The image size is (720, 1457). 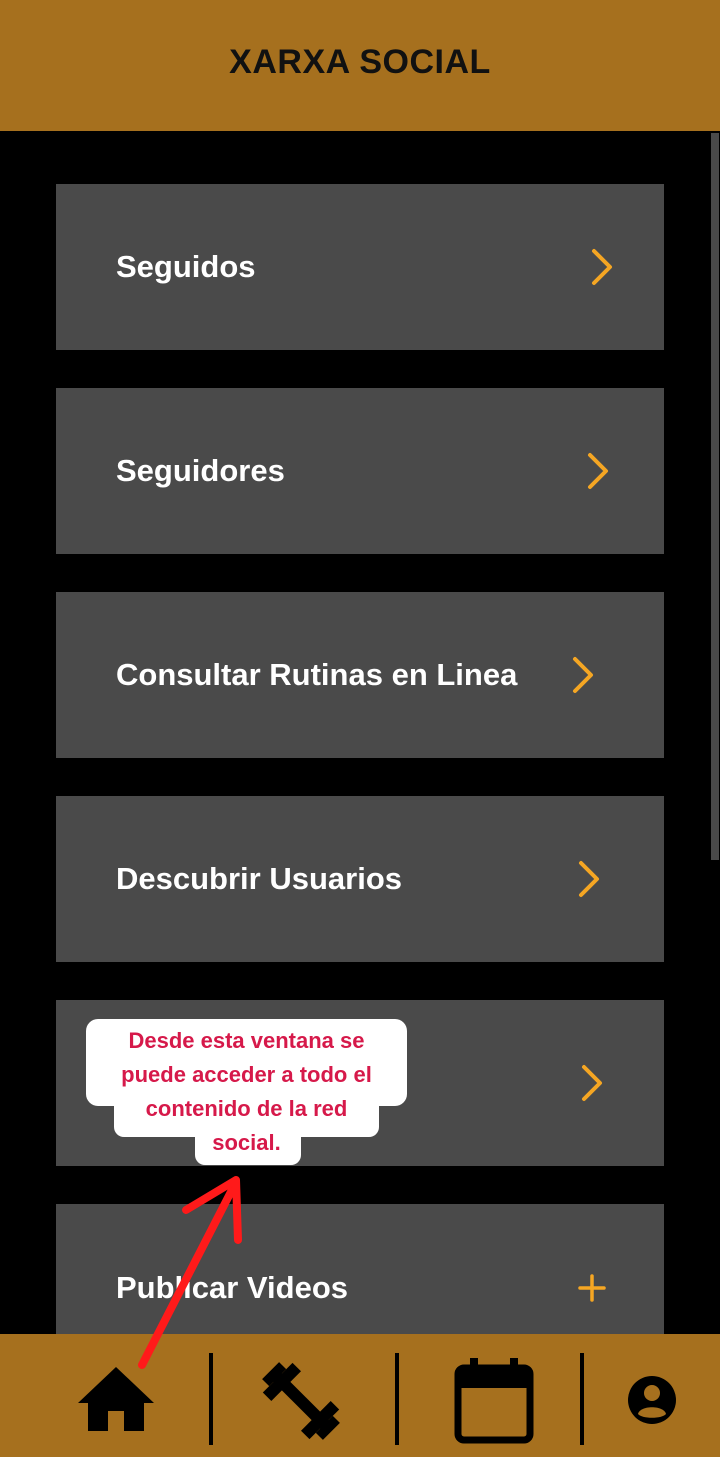 What do you see at coordinates (360, 471) in the screenshot?
I see `menu-item-seguidores: Seguidores` at bounding box center [360, 471].